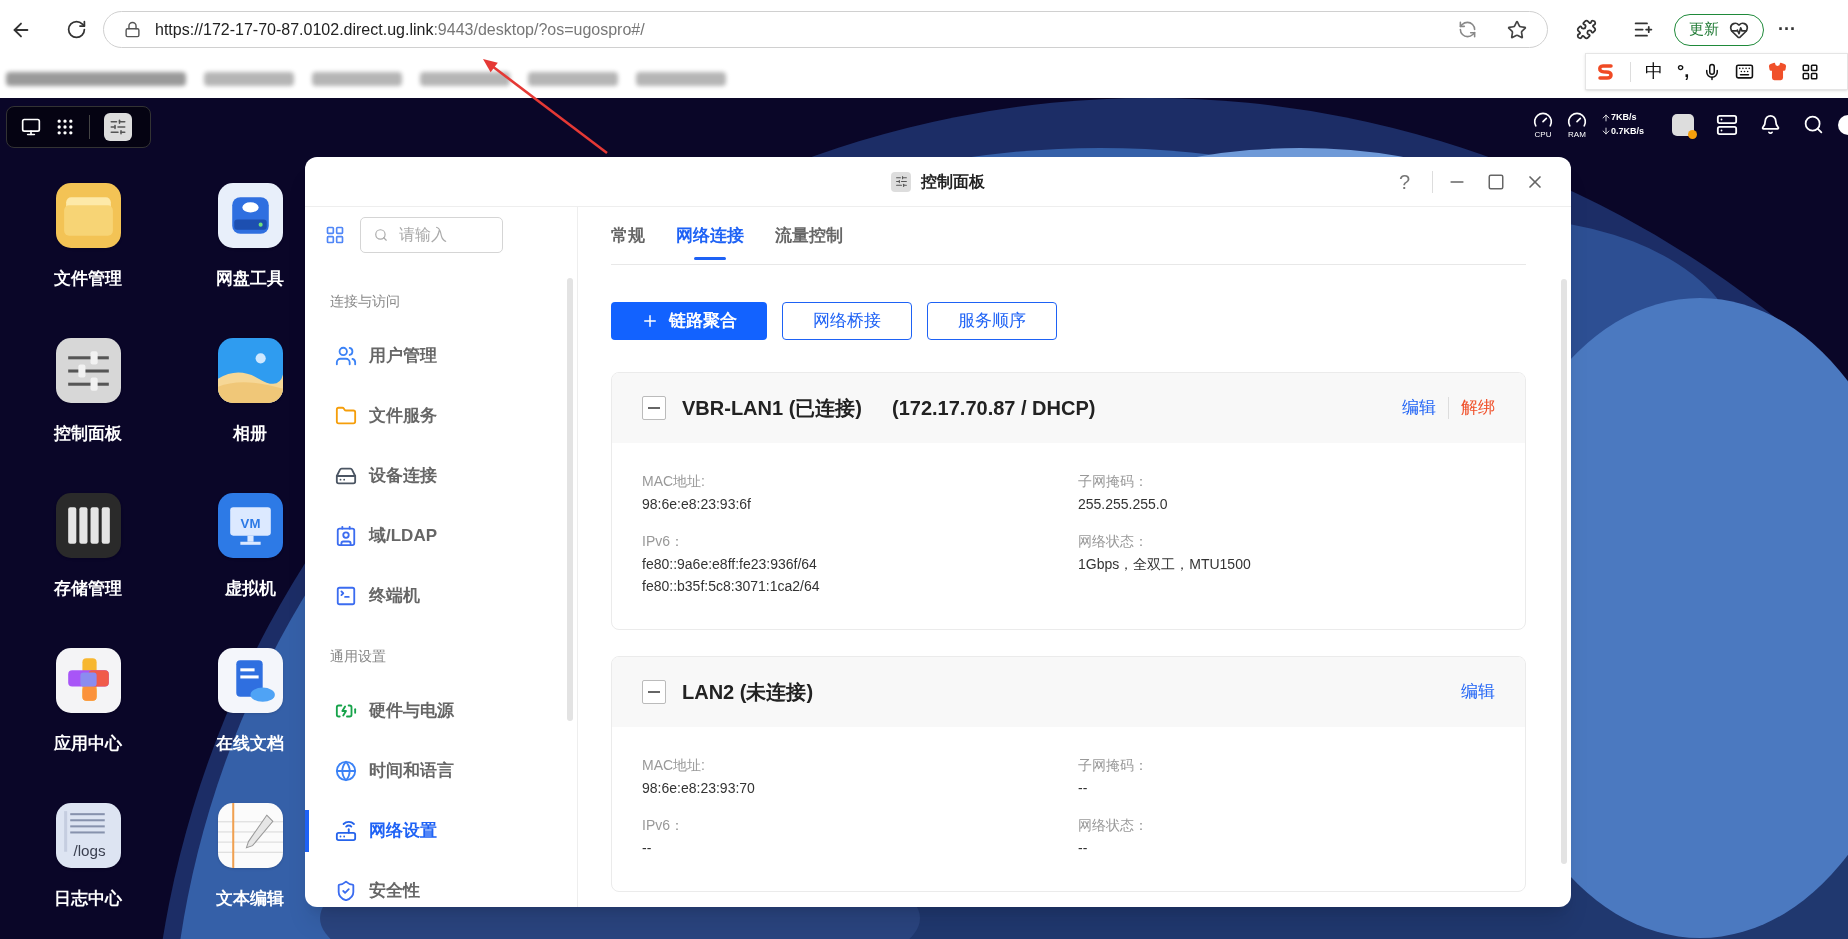 The width and height of the screenshot is (1848, 939). Describe the element at coordinates (250, 215) in the screenshot. I see `drive-icon` at that location.